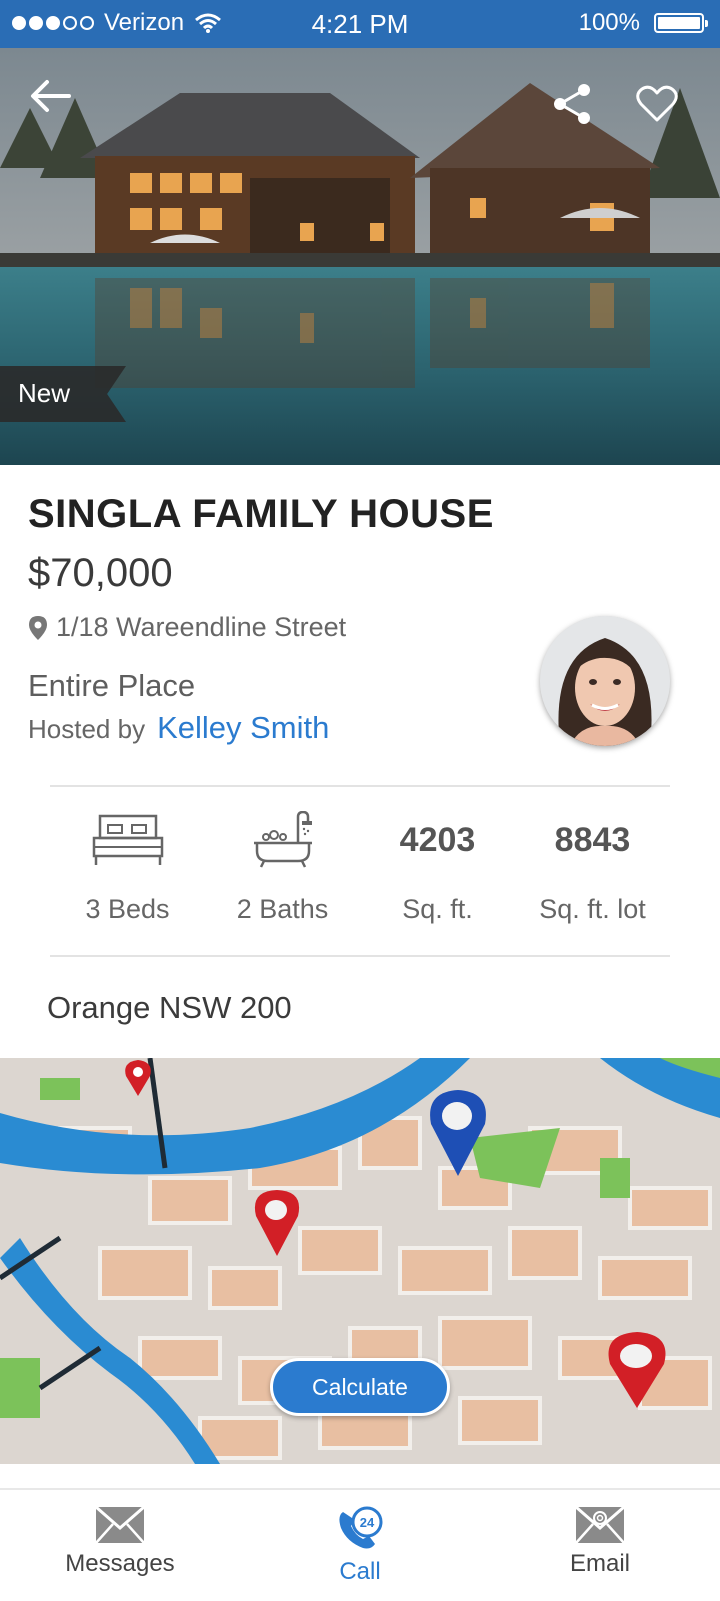 The width and height of the screenshot is (720, 1601). Describe the element at coordinates (127, 909) in the screenshot. I see `feature-label: 3 Beds` at that location.